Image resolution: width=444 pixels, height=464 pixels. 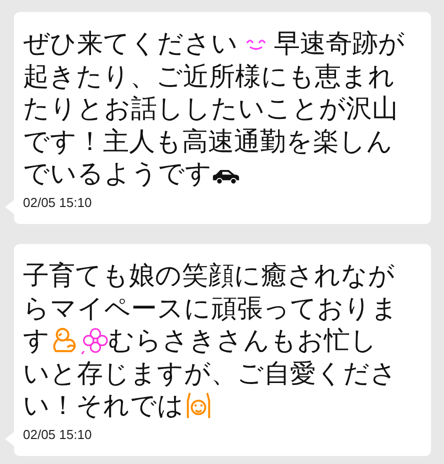 I want to click on message-text: むらさきさんもお忙し, so click(x=242, y=340).